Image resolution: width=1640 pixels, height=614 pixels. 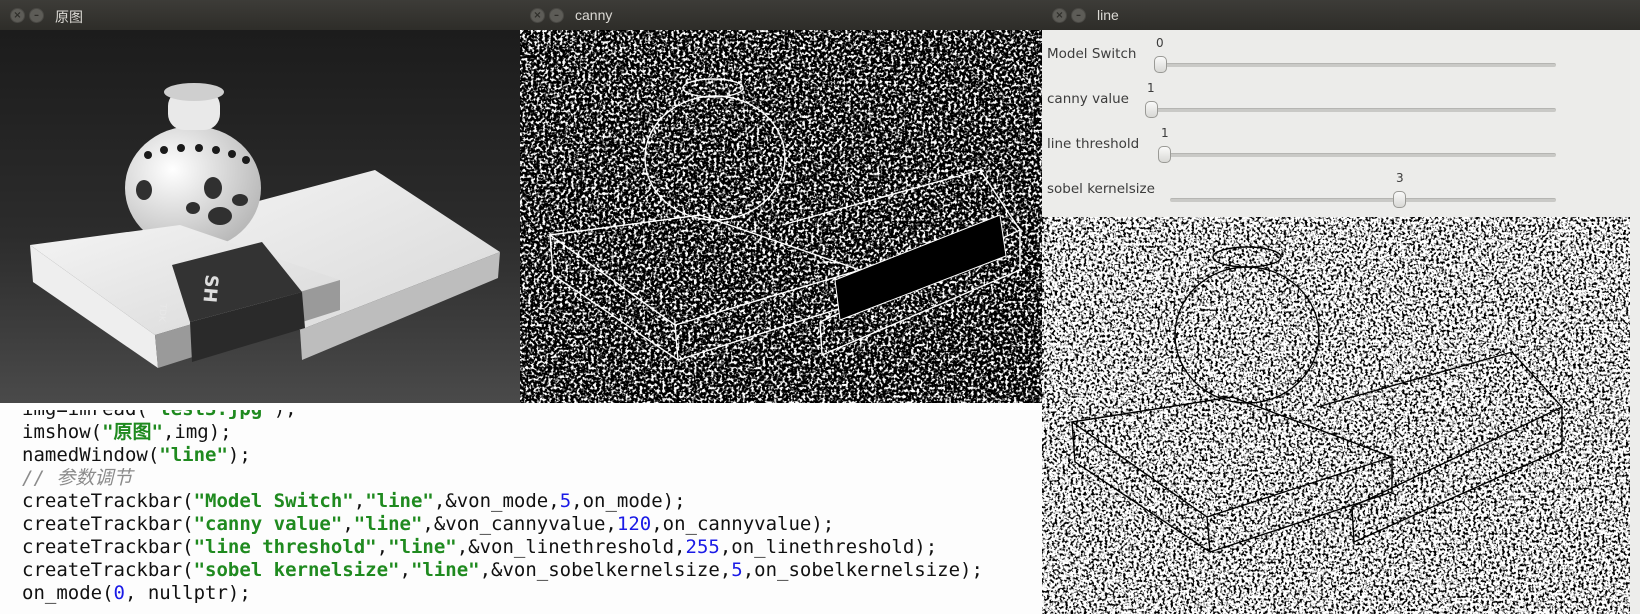 I want to click on code-token: 120, so click(x=634, y=524).